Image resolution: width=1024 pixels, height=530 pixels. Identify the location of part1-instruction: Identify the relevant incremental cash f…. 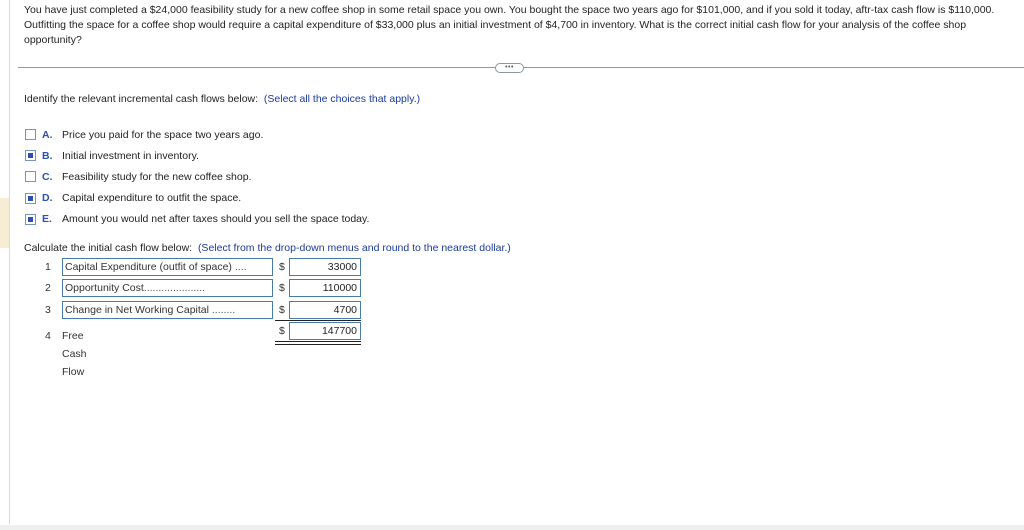
(222, 99).